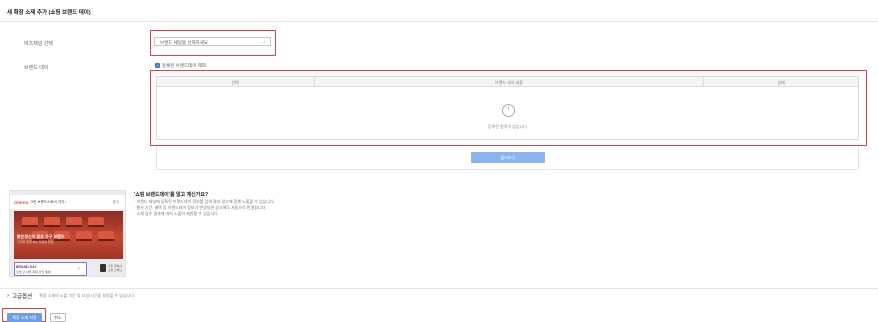 Image resolution: width=878 pixels, height=322 pixels. I want to click on preview-mini-text: 가든 행복사 소파 스퍼브, so click(115, 268).